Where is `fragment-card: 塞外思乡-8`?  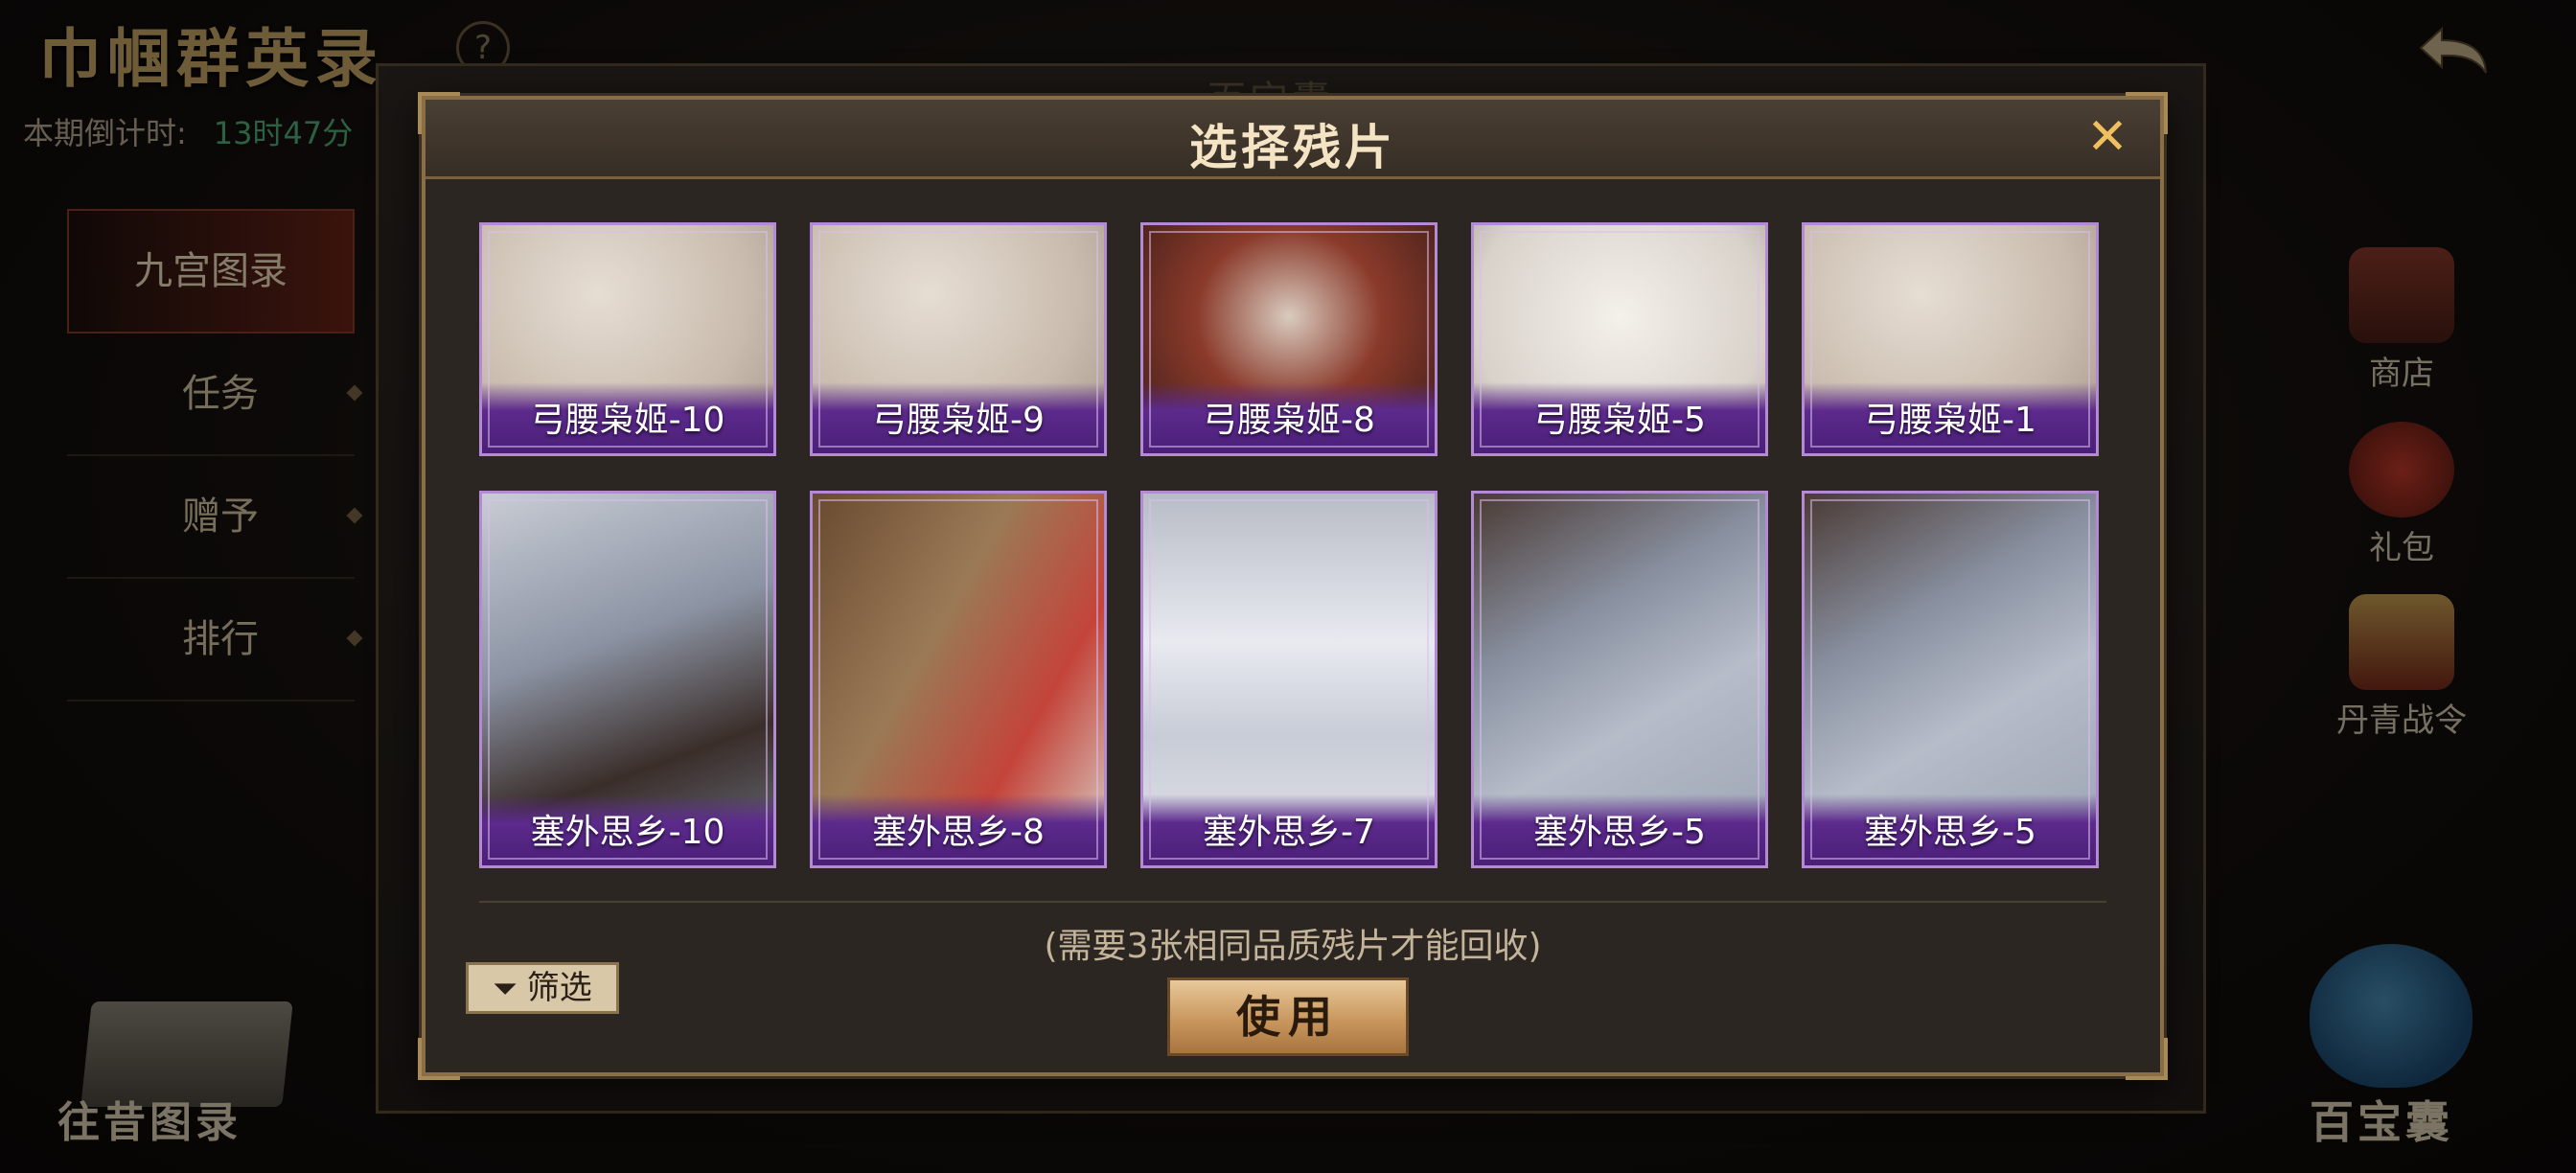
fragment-card: 塞外思乡-8 is located at coordinates (958, 679).